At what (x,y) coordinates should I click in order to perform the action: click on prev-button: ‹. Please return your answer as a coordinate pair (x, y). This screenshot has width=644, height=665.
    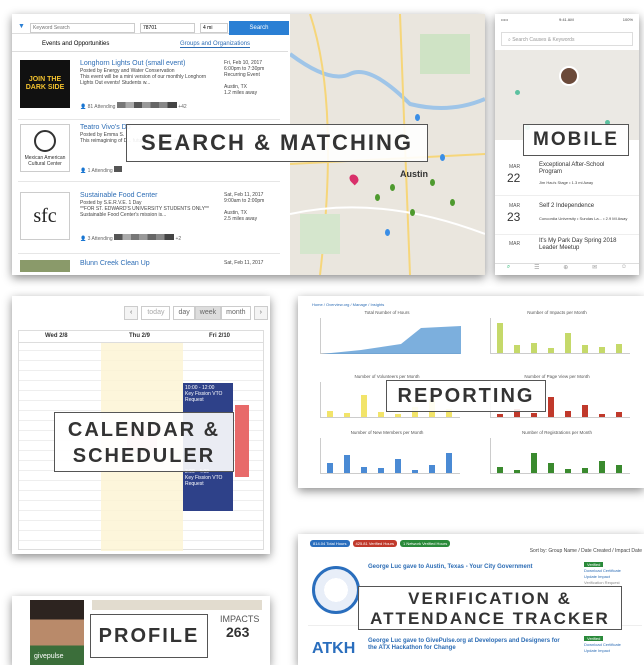
    Looking at the image, I should click on (131, 313).